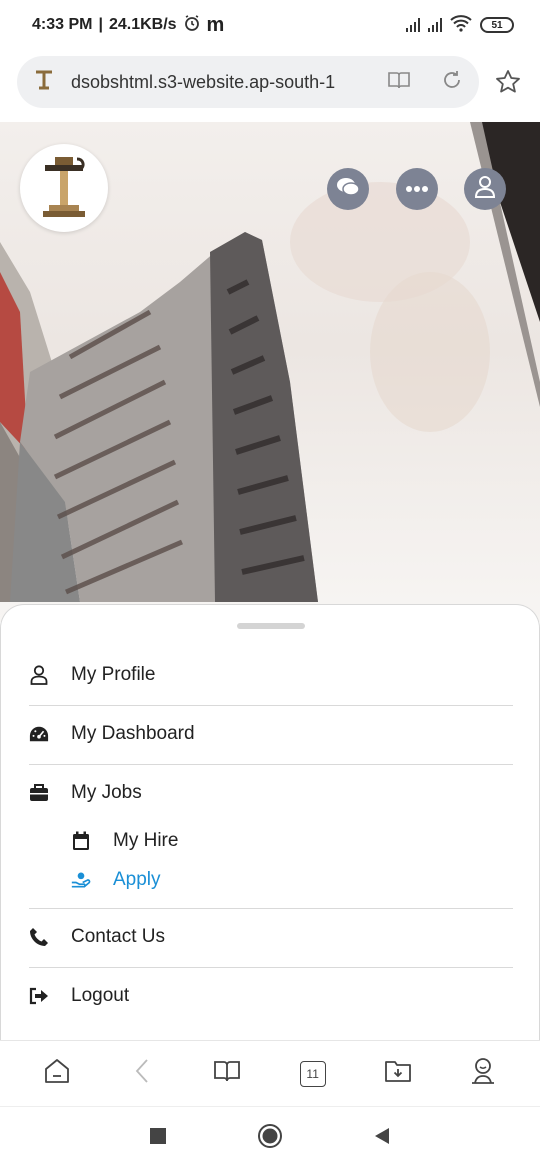  I want to click on browser-toolbar: 11, so click(270, 1073).